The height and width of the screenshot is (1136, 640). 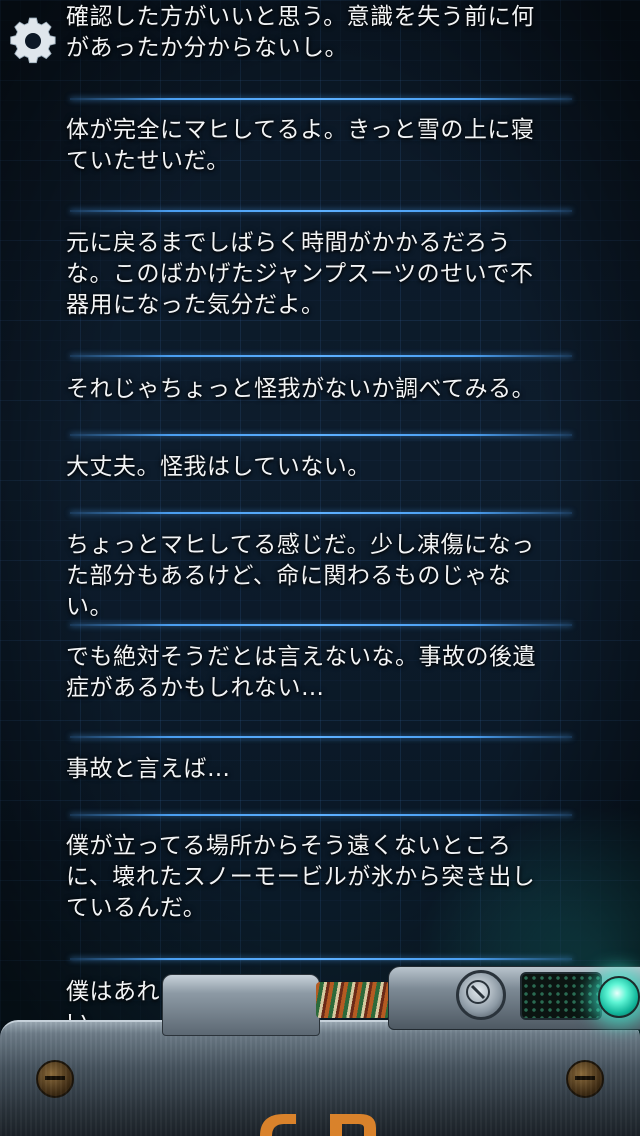 What do you see at coordinates (300, 274) in the screenshot?
I see `message-line: な。このばかげたジャンプスーツのせいで不` at bounding box center [300, 274].